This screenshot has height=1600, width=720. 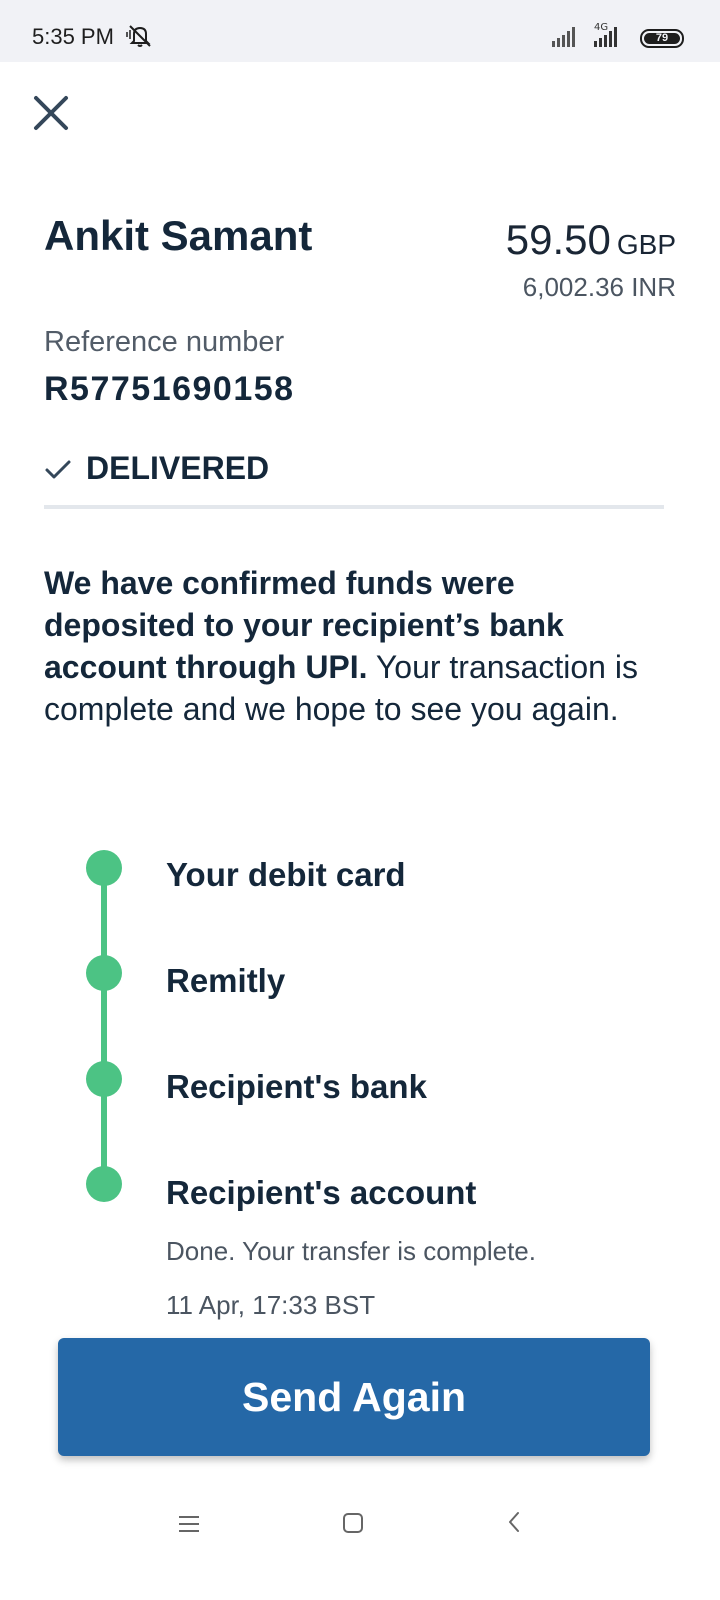 I want to click on home-icon, so click(x=353, y=1523).